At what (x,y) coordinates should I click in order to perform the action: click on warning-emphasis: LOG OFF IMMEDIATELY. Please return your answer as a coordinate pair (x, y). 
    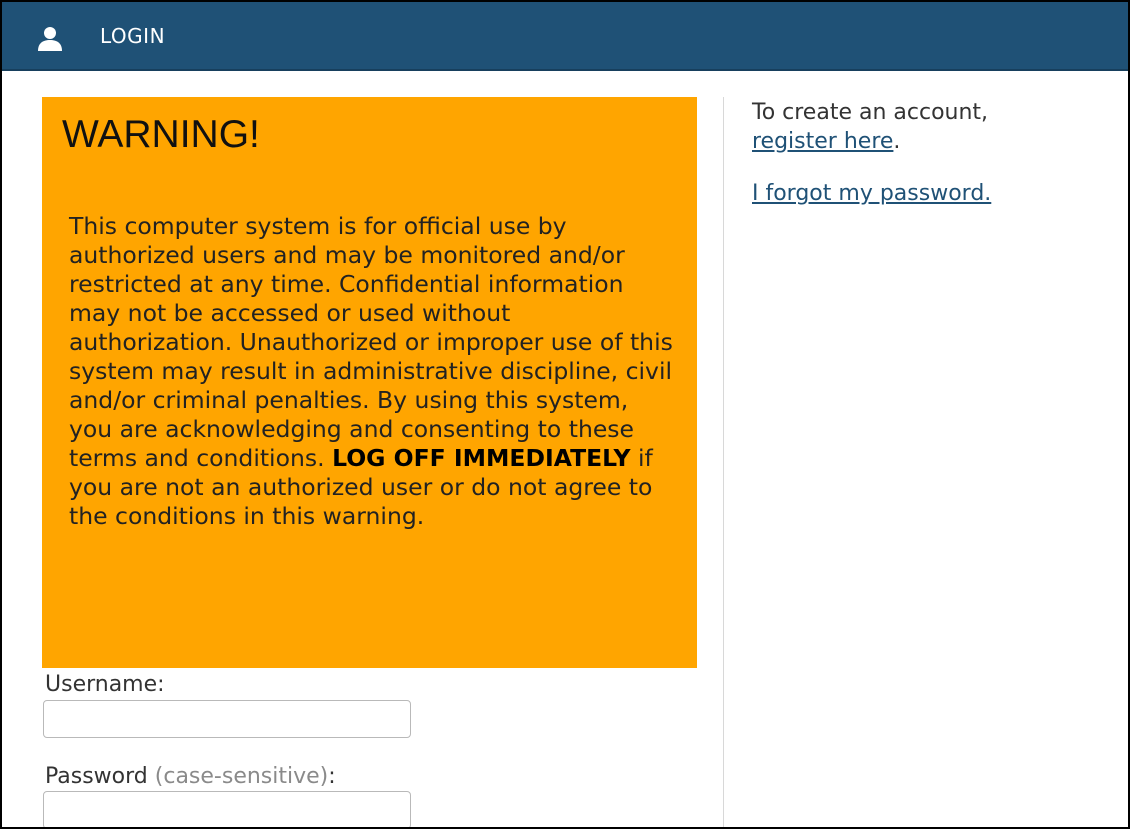
    Looking at the image, I should click on (481, 458).